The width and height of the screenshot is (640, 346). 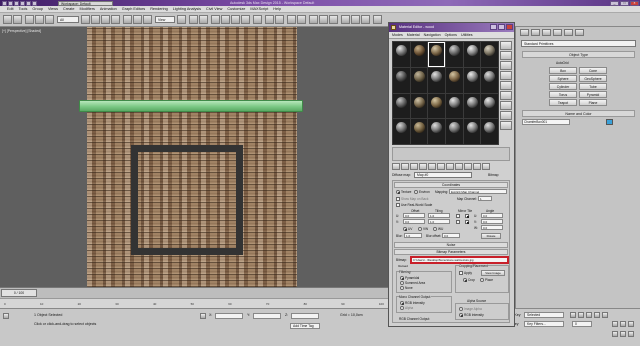 What do you see at coordinates (398, 205) in the screenshot?
I see `use-real-world-scale-checkbox` at bounding box center [398, 205].